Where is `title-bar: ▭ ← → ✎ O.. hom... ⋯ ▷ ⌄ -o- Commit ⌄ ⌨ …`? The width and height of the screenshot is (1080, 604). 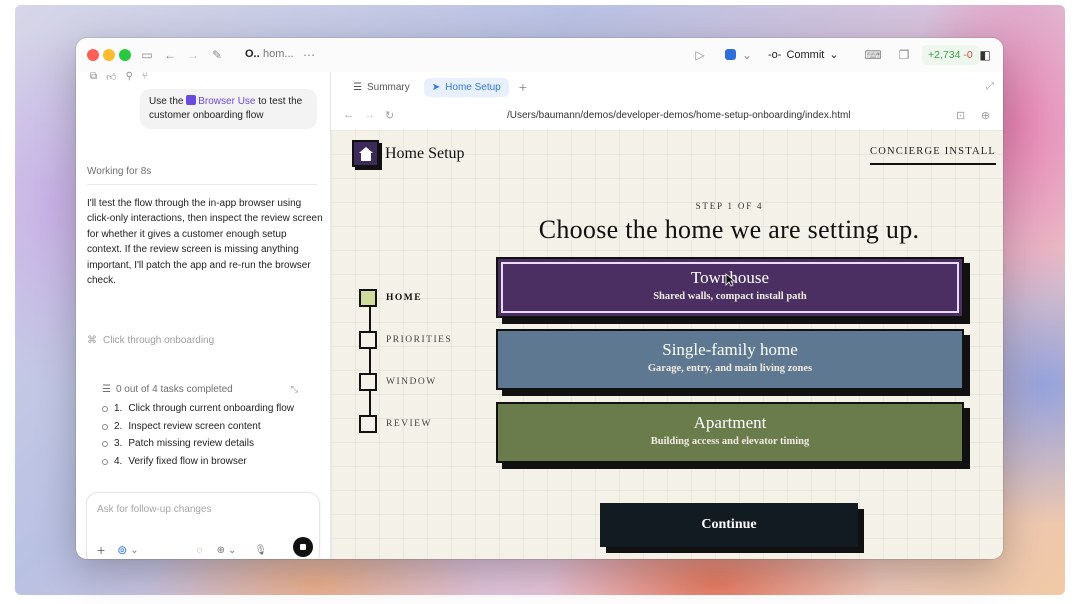 title-bar: ▭ ← → ✎ O.. hom... ⋯ ▷ ⌄ -o- Commit ⌄ ⌨ … is located at coordinates (539, 55).